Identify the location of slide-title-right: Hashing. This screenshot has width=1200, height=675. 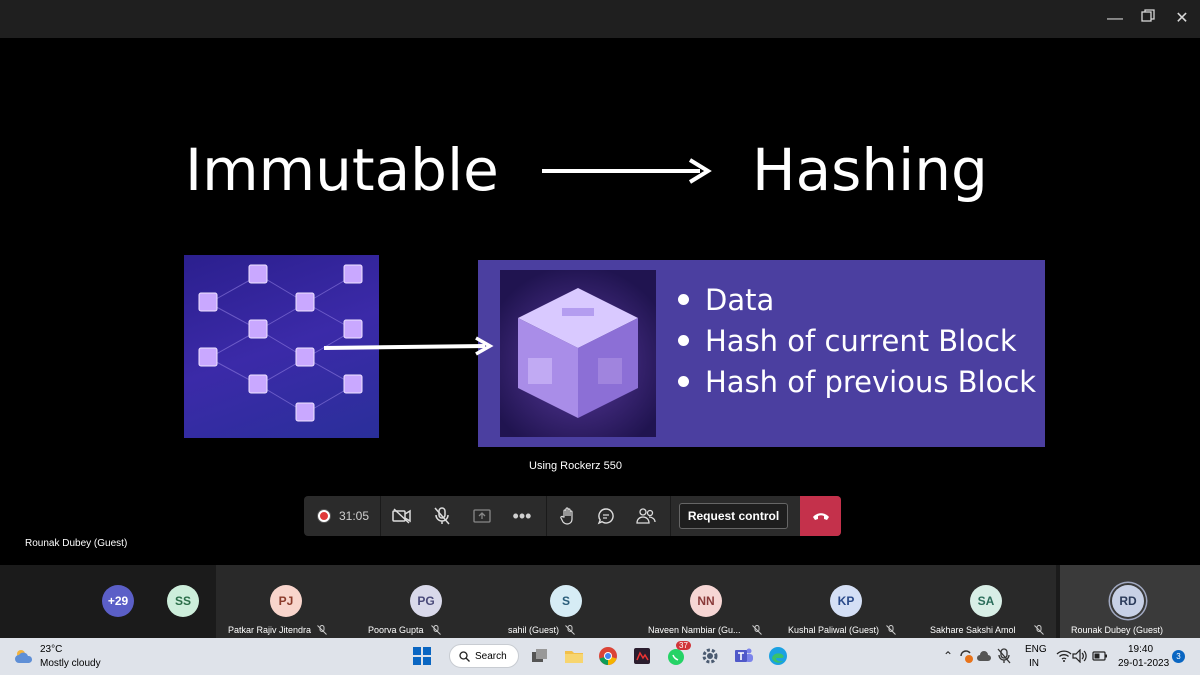
(870, 170).